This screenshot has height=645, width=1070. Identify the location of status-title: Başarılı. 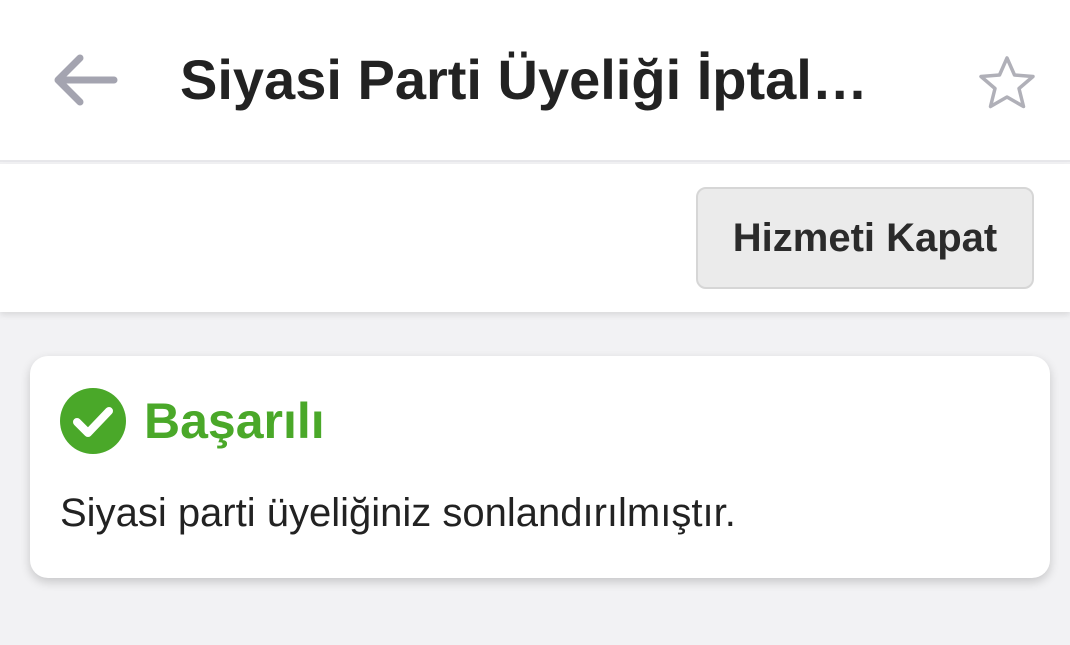
(234, 421).